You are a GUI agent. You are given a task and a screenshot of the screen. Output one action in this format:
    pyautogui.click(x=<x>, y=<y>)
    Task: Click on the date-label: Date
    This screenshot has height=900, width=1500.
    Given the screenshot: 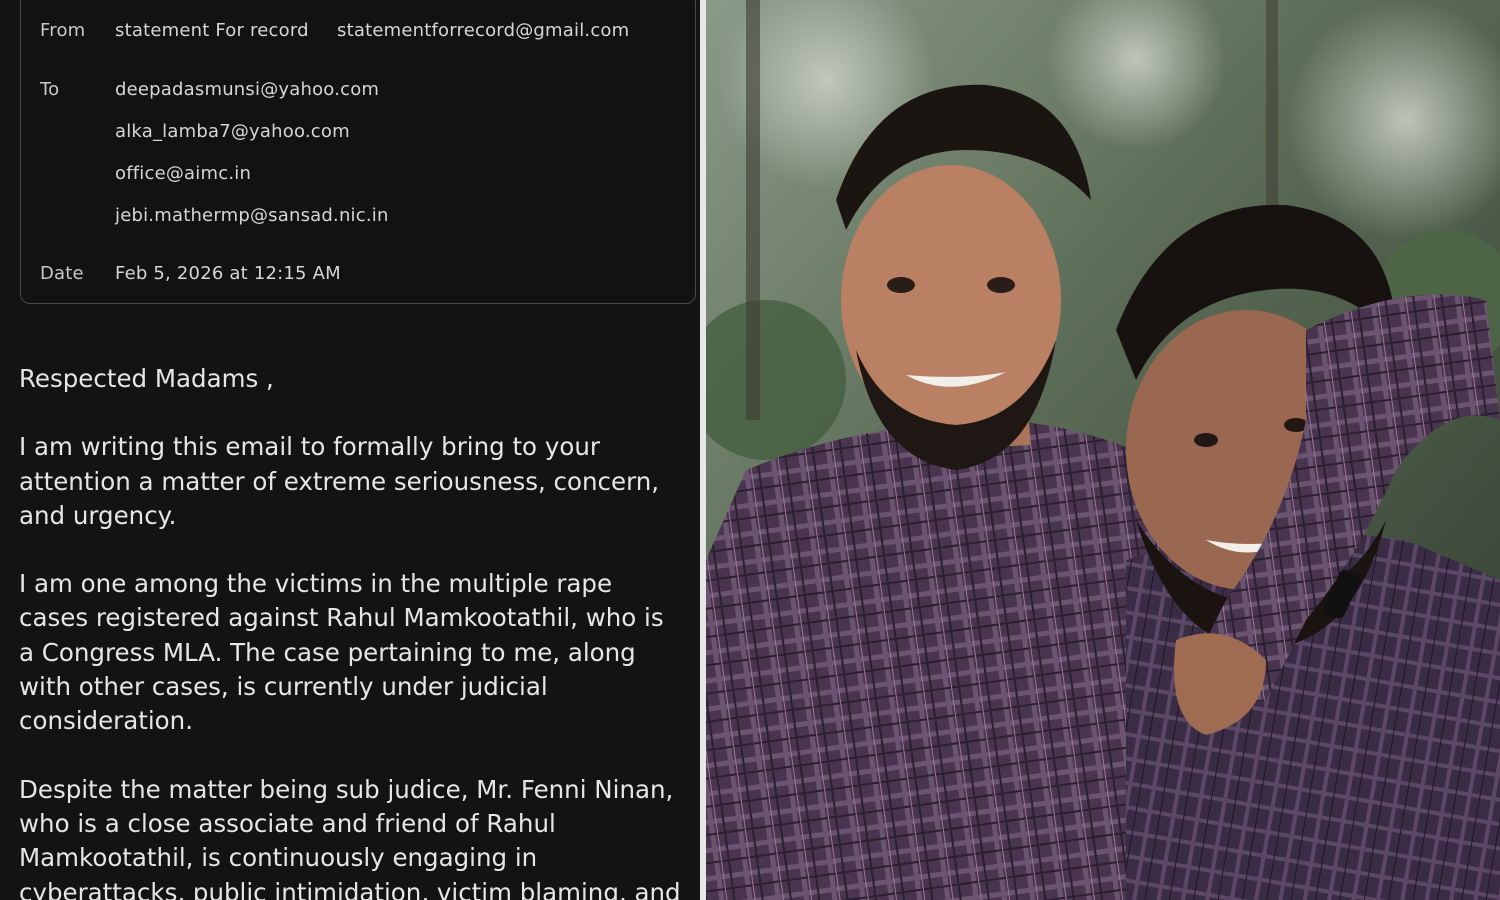 What is the action you would take?
    pyautogui.click(x=62, y=273)
    